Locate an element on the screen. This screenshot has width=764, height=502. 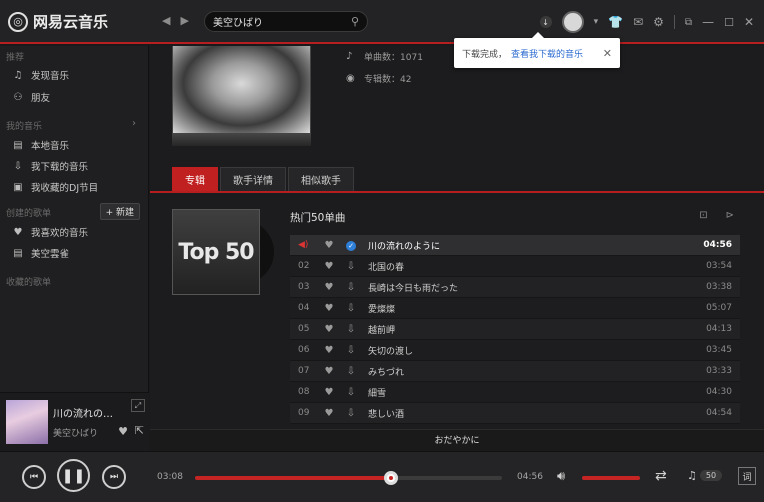
volume-fill is located at coordinates (611, 478).